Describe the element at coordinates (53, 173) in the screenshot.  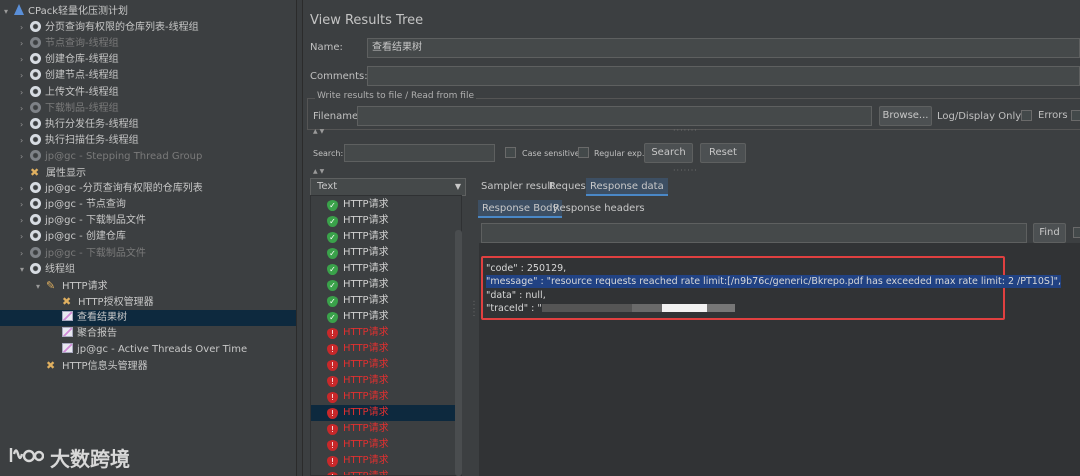
I see `tree-item: ✖ 属性显示` at that location.